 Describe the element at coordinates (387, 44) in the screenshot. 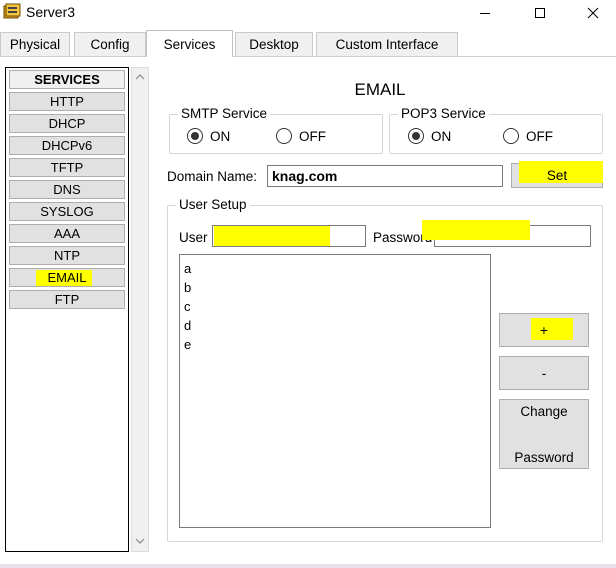

I see `tab-custom-interface: Custom Interface` at that location.